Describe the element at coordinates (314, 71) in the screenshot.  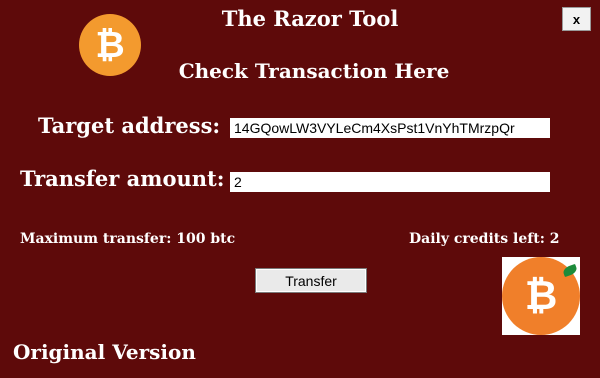
I see `page-subtitle: Check Transaction Here` at that location.